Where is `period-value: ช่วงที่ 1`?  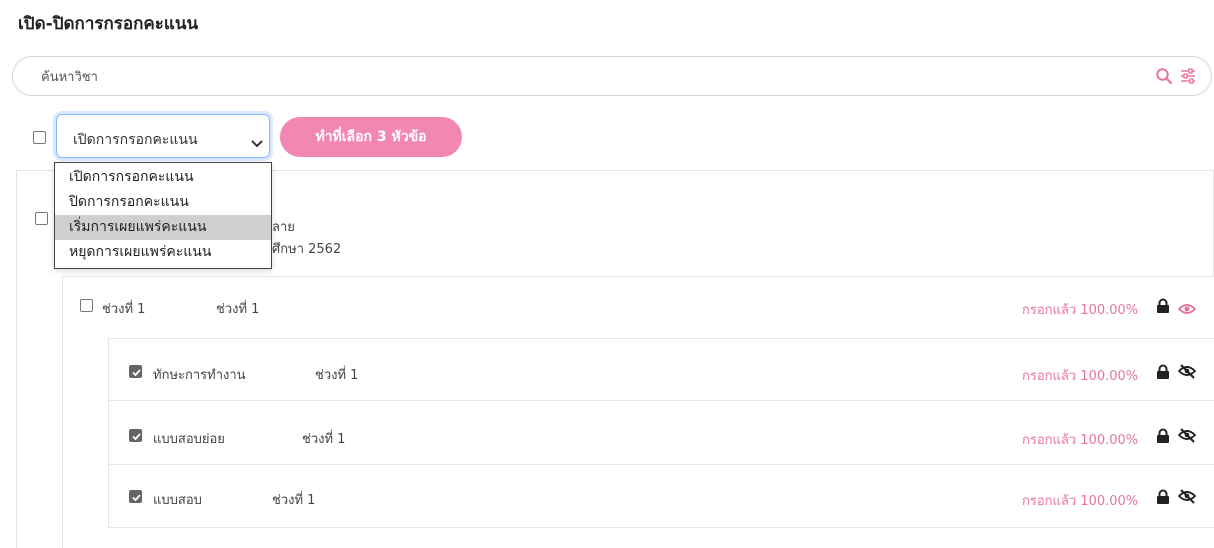
period-value: ช่วงที่ 1 is located at coordinates (238, 309).